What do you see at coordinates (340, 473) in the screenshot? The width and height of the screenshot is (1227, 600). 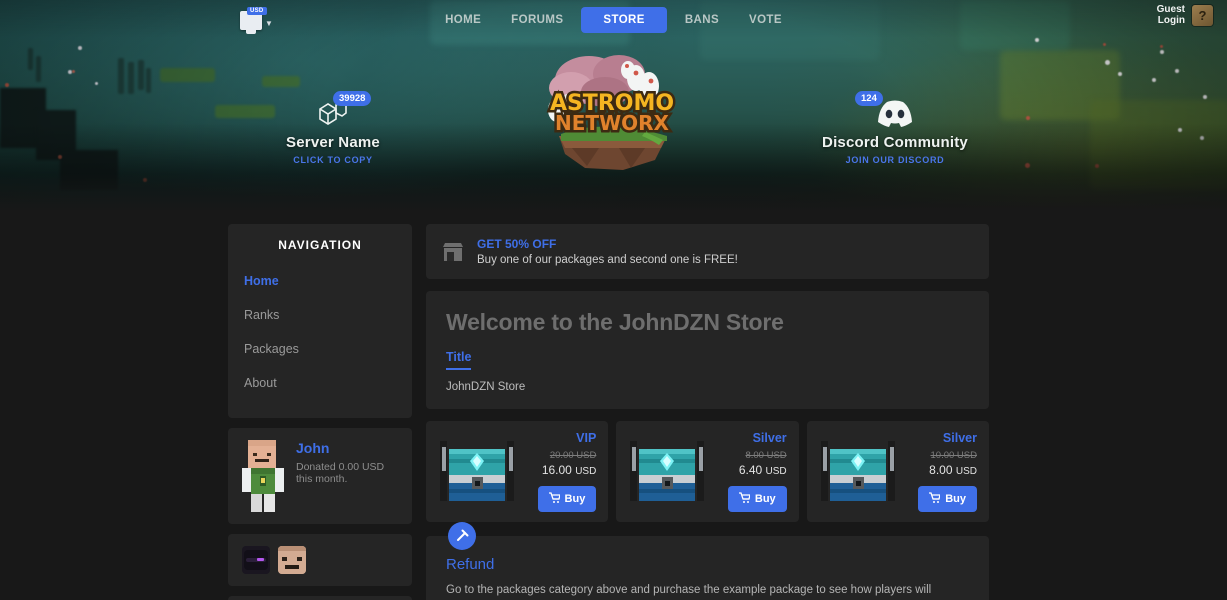 I see `user-donation-text: Donated 0.00 USD this month.` at bounding box center [340, 473].